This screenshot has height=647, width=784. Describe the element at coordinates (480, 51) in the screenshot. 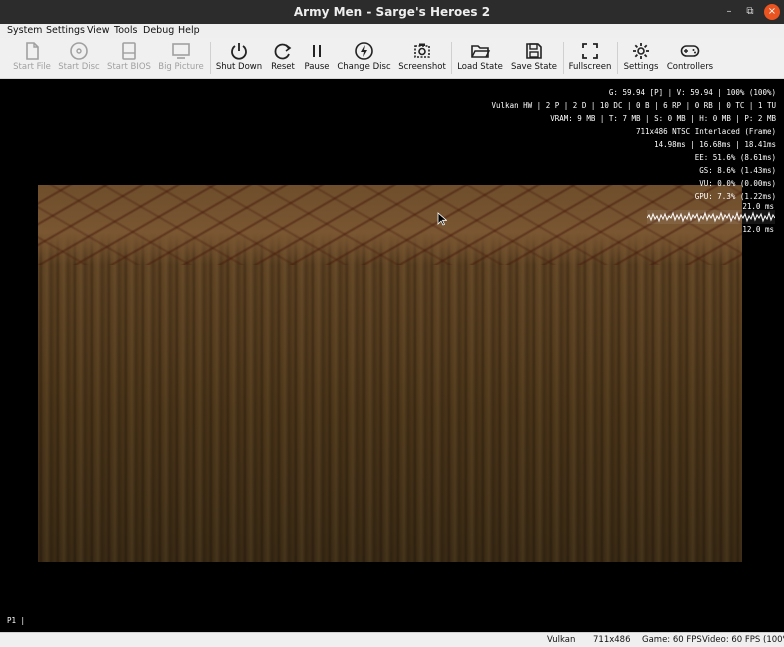

I see `folder-open-icon` at that location.